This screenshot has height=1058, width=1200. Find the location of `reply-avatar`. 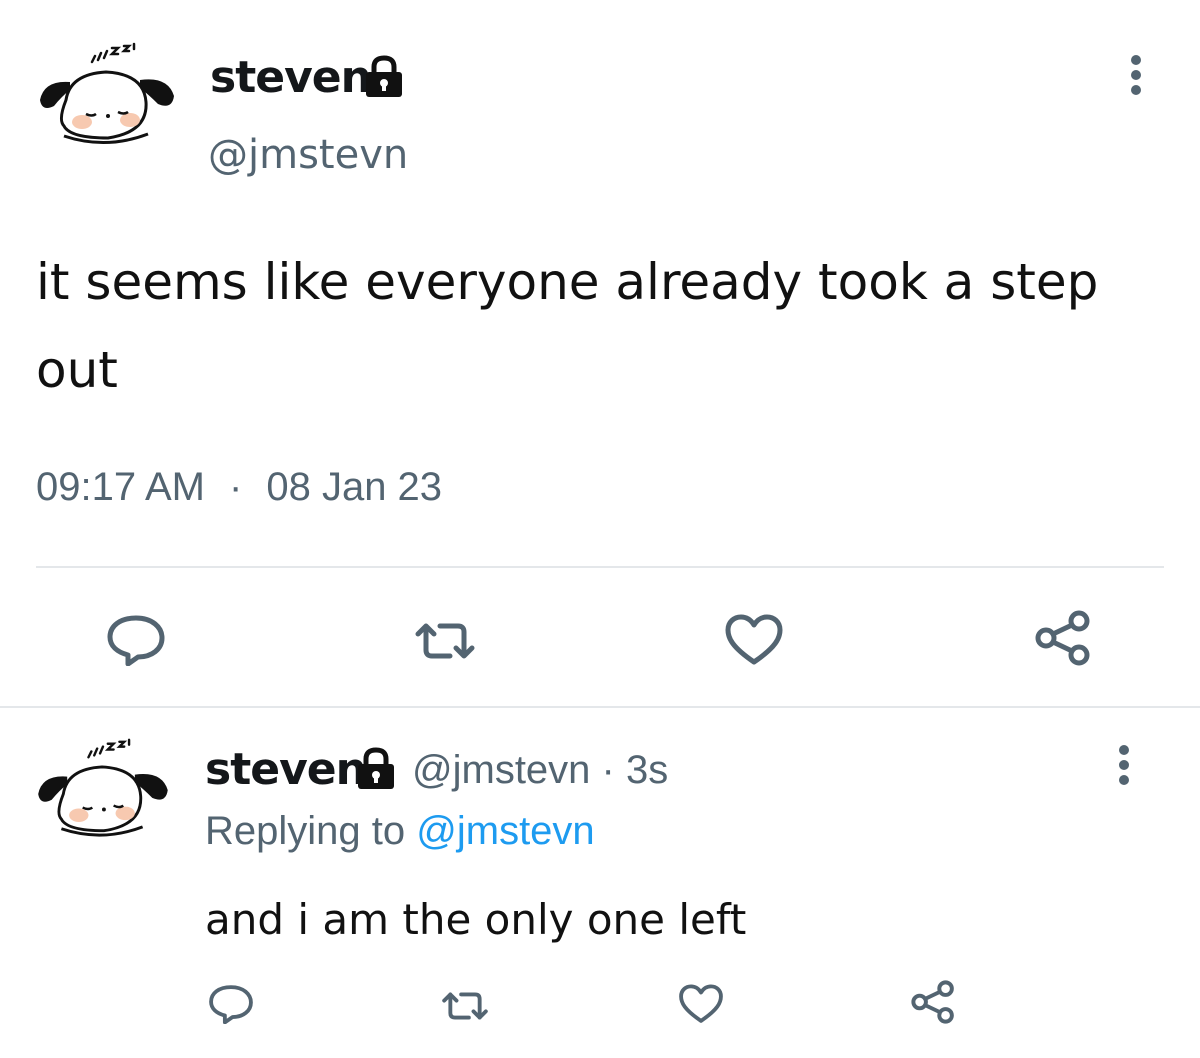

reply-avatar is located at coordinates (102, 794).